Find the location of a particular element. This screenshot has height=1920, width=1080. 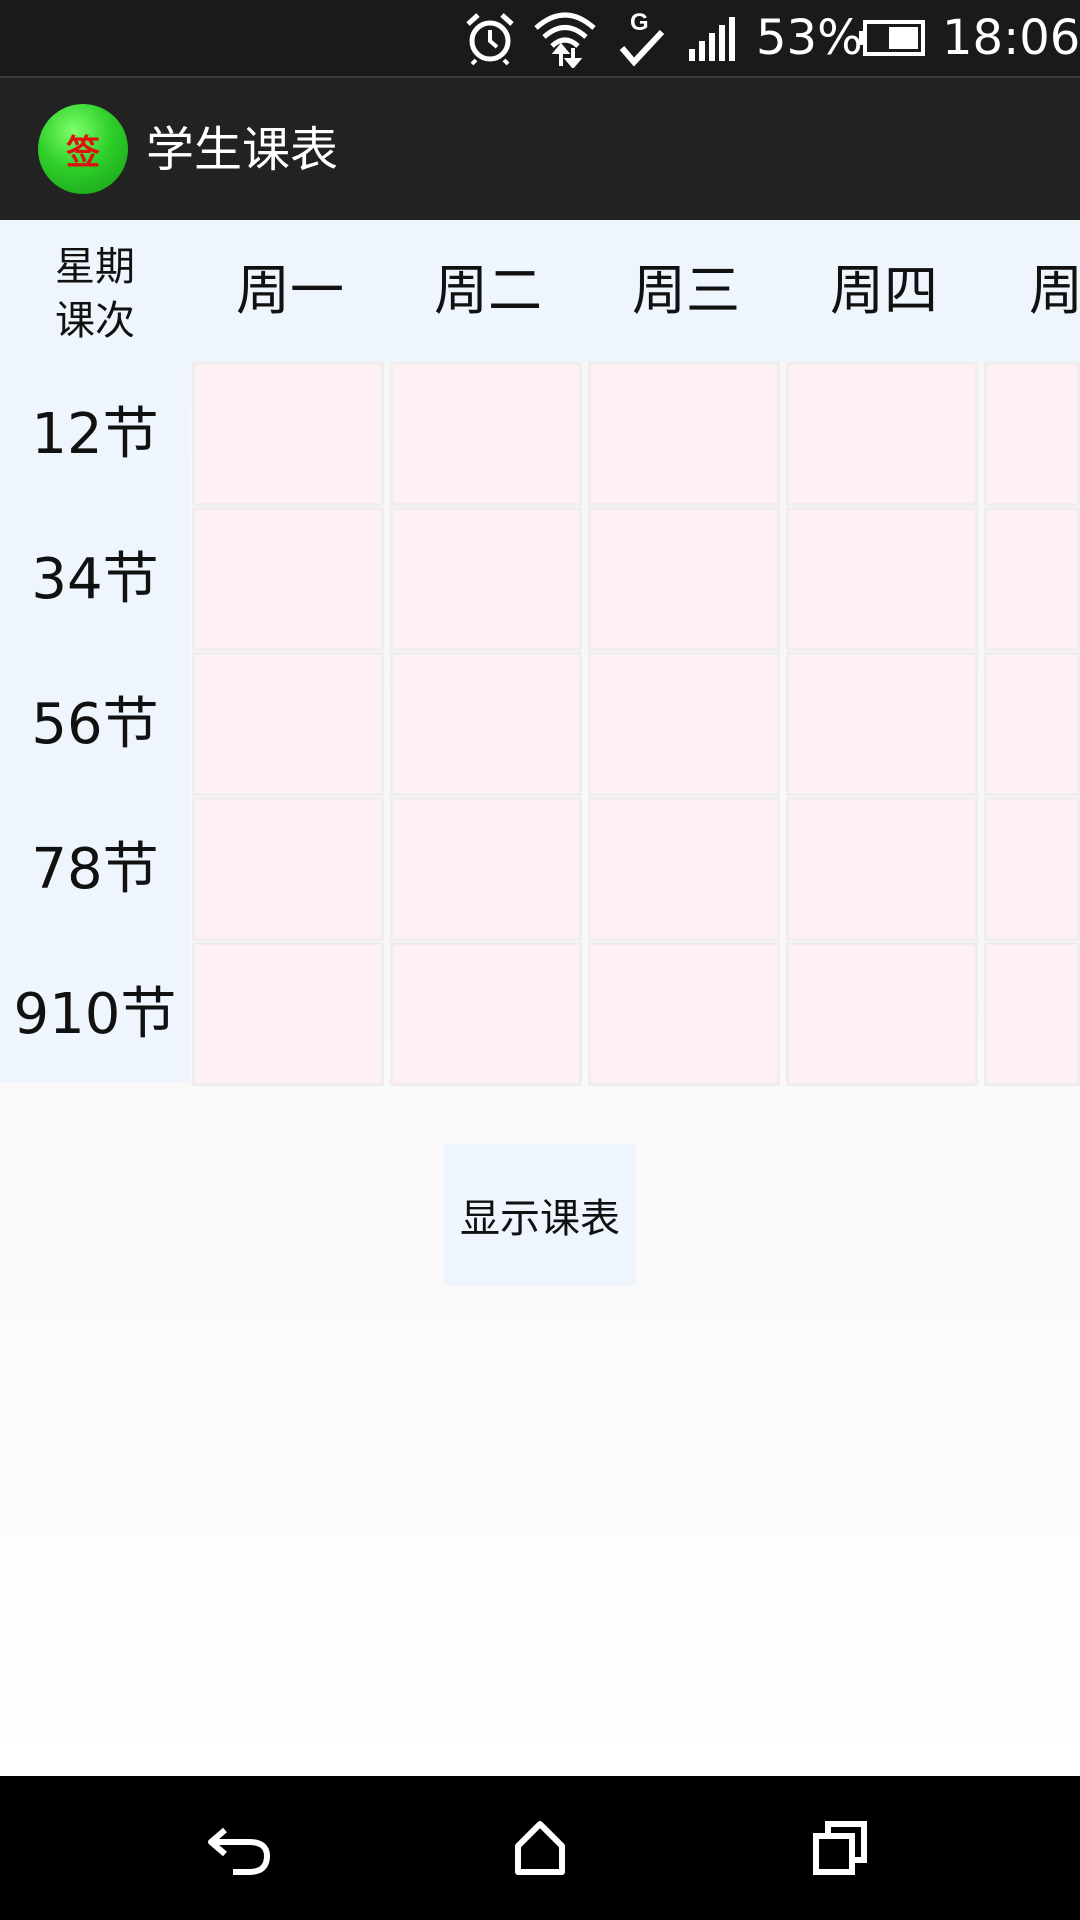

gps-check-icon: G is located at coordinates (642, 38).